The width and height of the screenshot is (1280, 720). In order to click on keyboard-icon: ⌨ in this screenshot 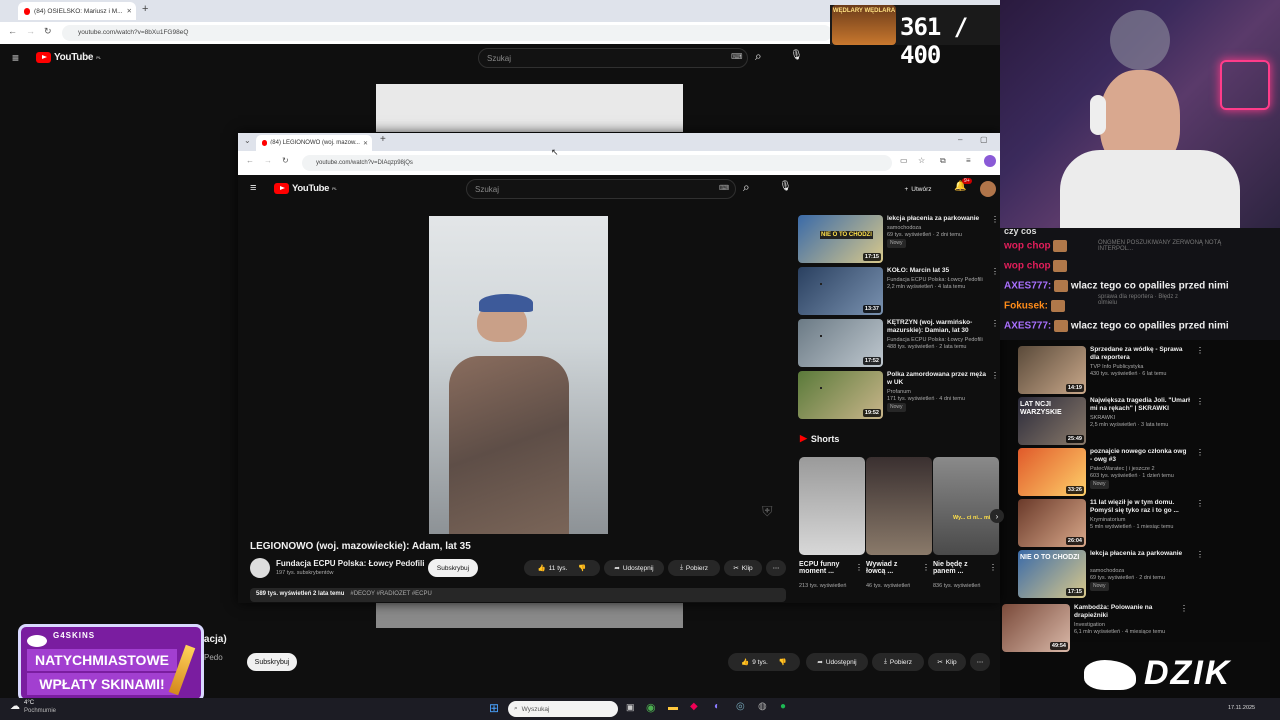, I will do `click(724, 188)`.